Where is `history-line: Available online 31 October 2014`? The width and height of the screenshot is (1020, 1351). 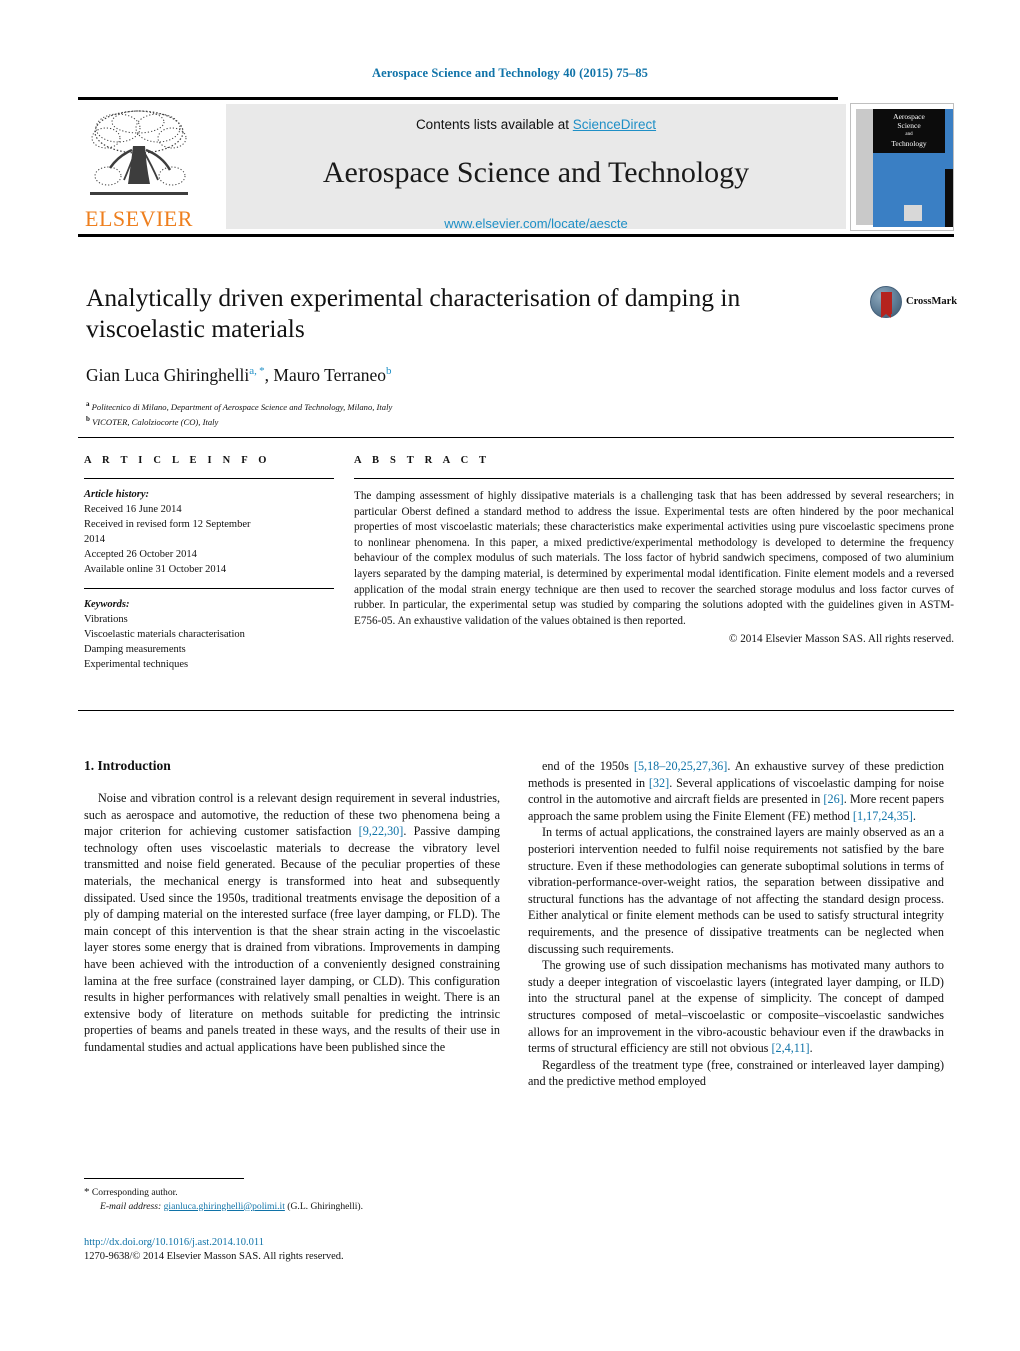
history-line: Available online 31 October 2014 is located at coordinates (155, 569).